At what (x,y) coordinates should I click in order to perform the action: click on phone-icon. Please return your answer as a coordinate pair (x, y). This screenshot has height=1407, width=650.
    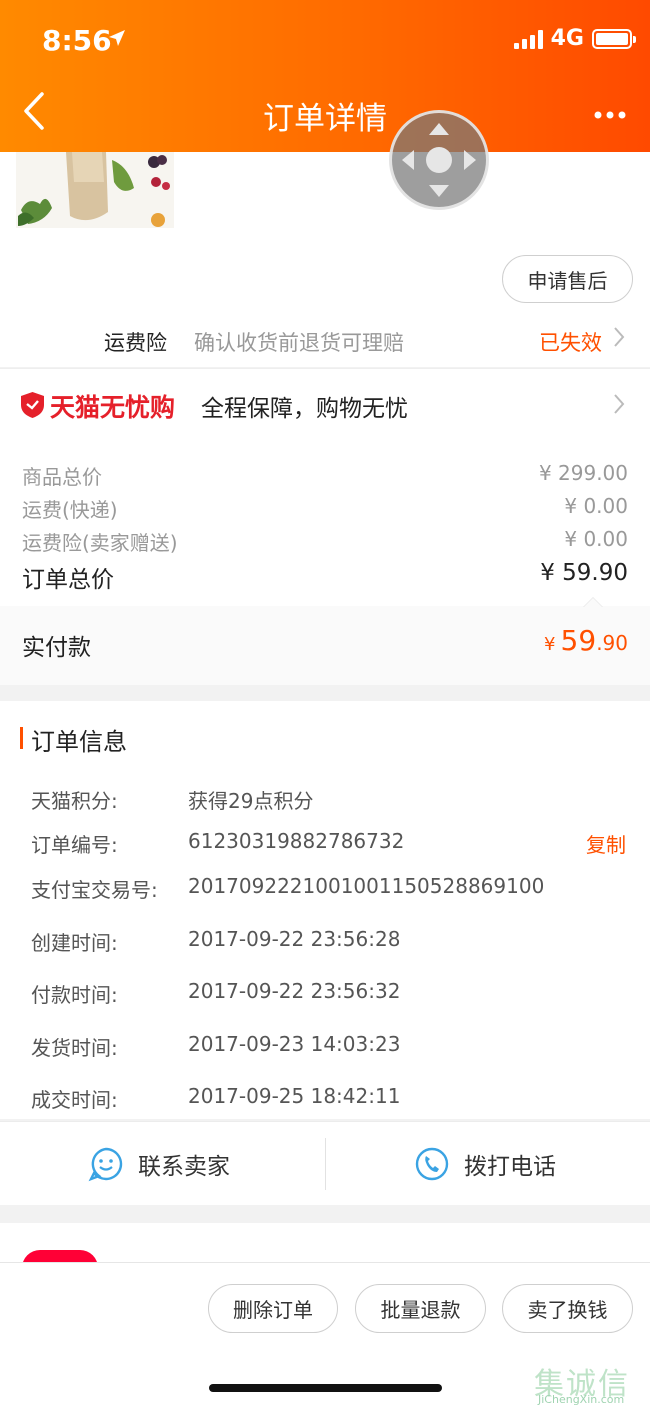
    Looking at the image, I should click on (432, 1164).